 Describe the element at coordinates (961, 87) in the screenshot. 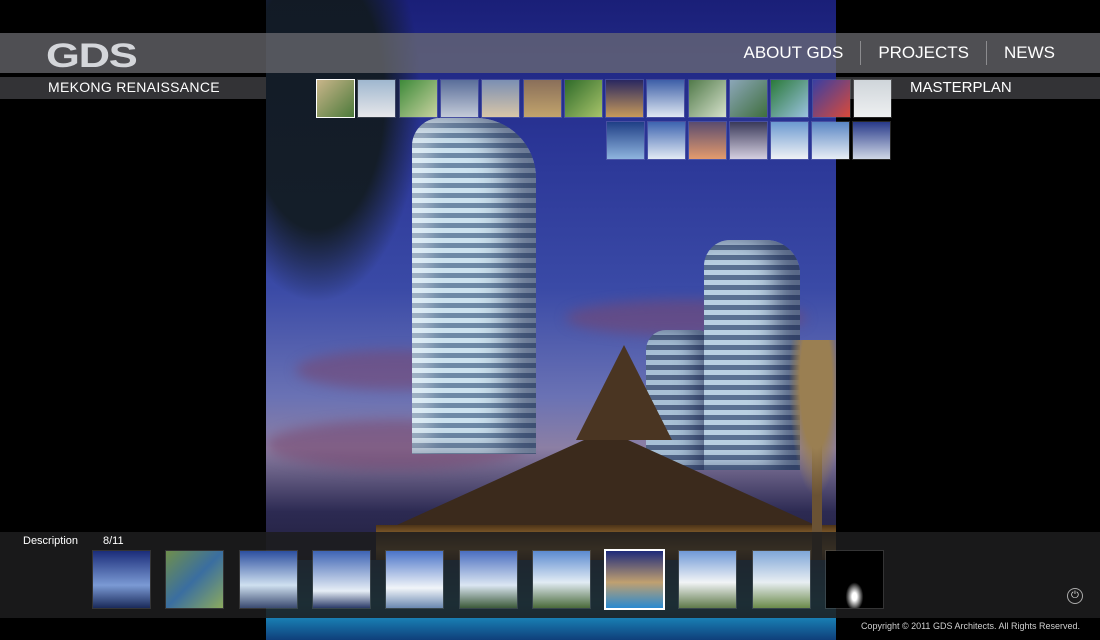

I see `category-link: MASTERPLAN` at that location.